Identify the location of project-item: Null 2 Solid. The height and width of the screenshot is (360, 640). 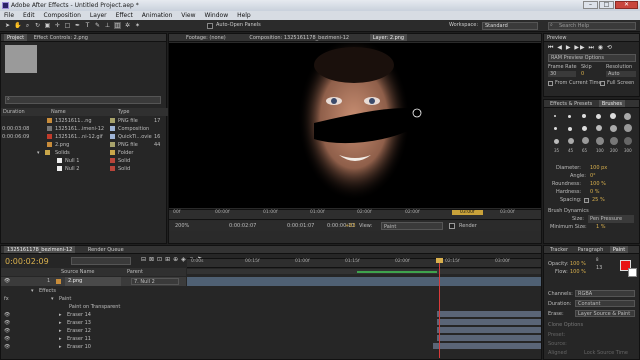
(84, 169).